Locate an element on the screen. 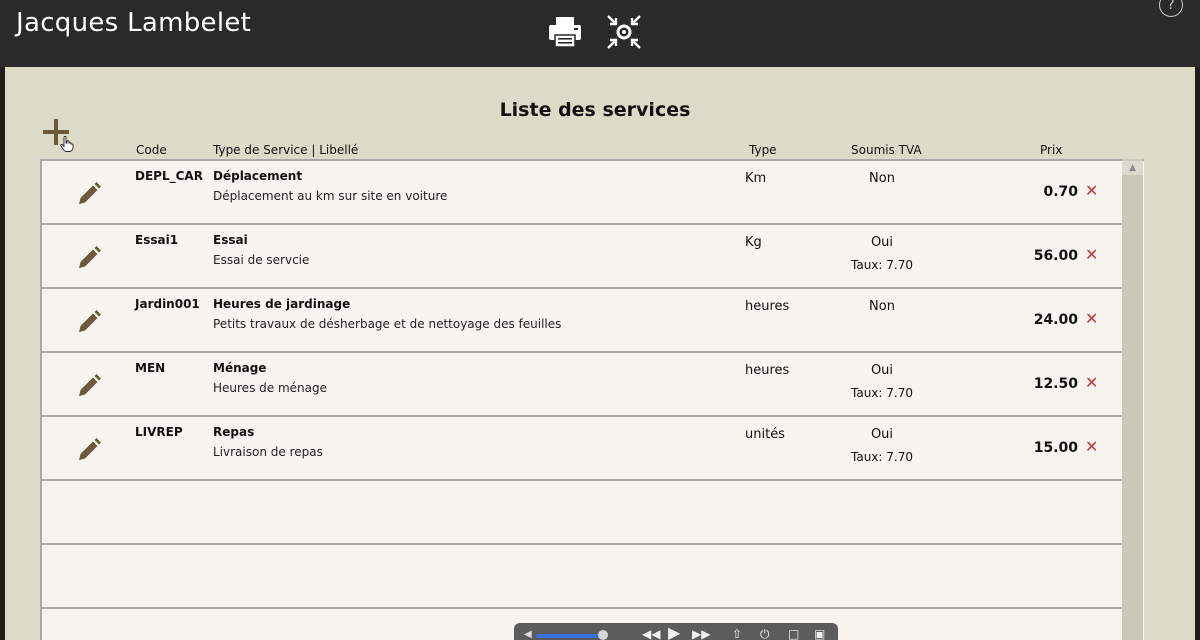 Image resolution: width=1200 pixels, height=640 pixels. column-header-type: Type is located at coordinates (763, 150).